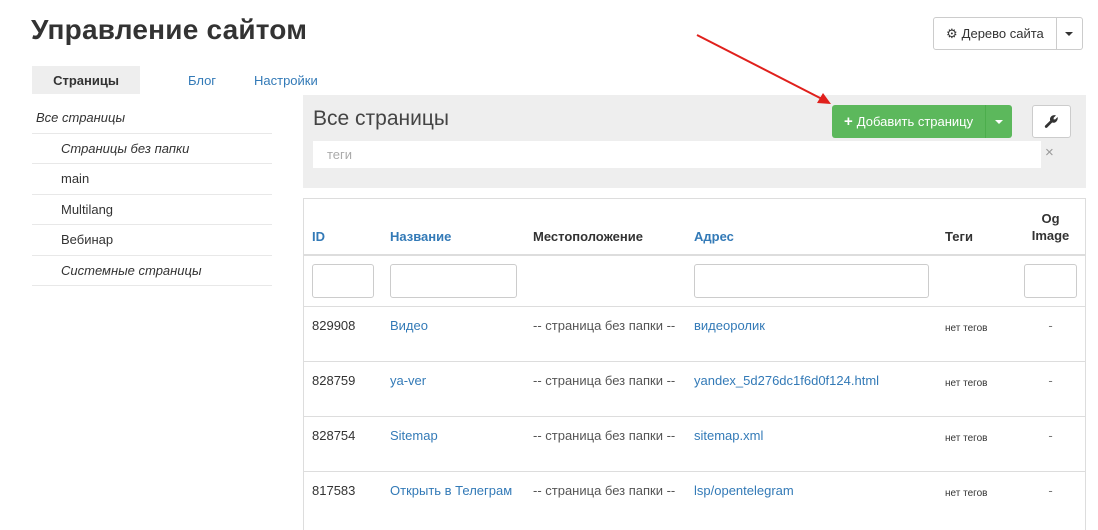  What do you see at coordinates (414, 435) in the screenshot?
I see `page-name-link: Sitemap` at bounding box center [414, 435].